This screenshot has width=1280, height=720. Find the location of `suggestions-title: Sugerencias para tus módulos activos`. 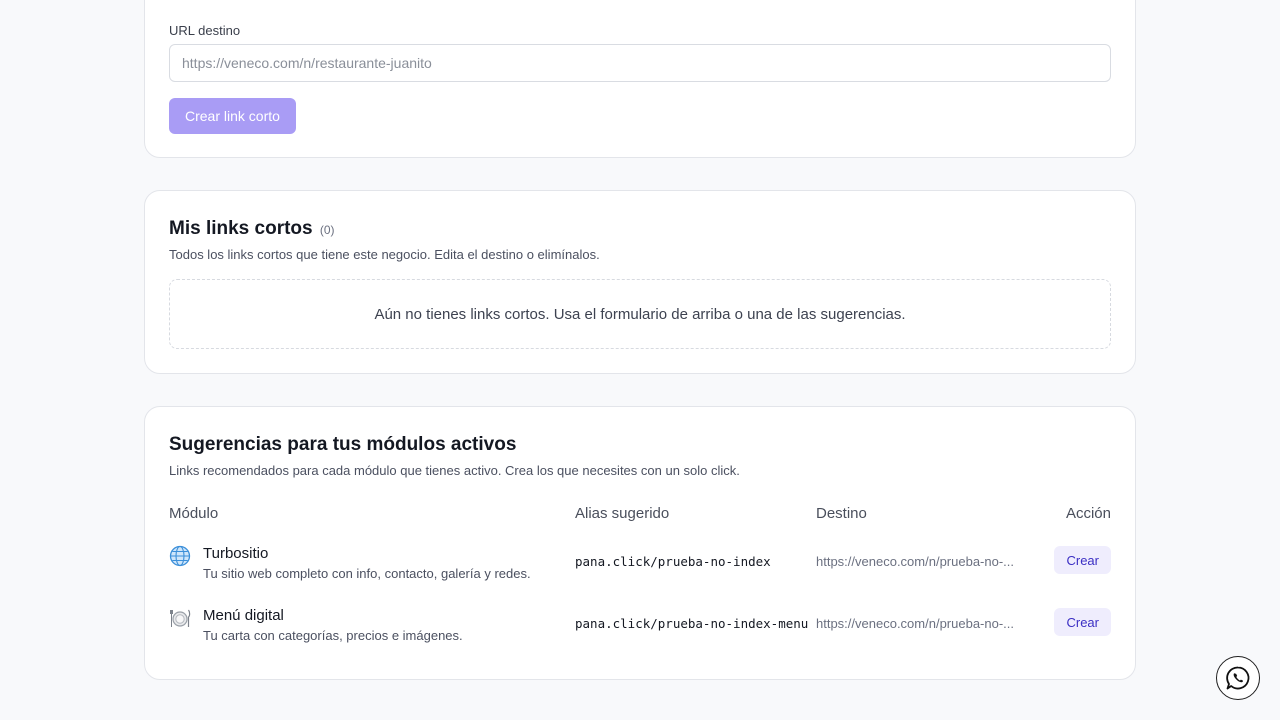

suggestions-title: Sugerencias para tus módulos activos is located at coordinates (343, 444).